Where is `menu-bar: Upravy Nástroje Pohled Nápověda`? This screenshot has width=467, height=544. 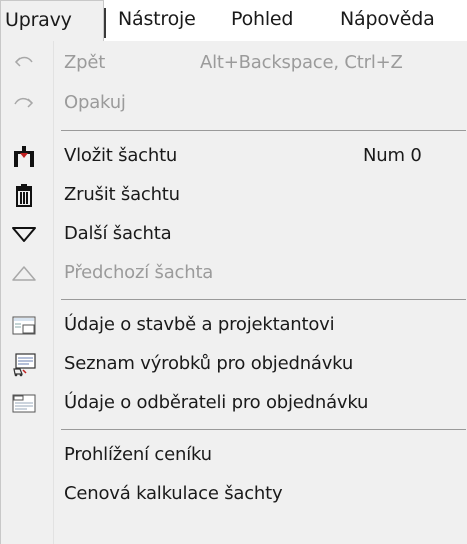
menu-bar: Upravy Nástroje Pohled Nápověda is located at coordinates (233, 21).